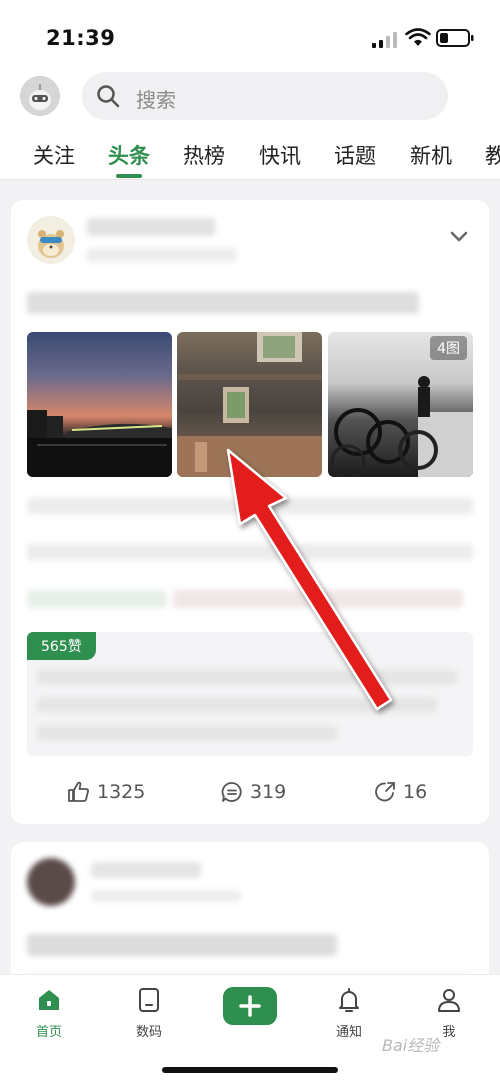  What do you see at coordinates (448, 348) in the screenshot?
I see `photo-count-badge: 4图` at bounding box center [448, 348].